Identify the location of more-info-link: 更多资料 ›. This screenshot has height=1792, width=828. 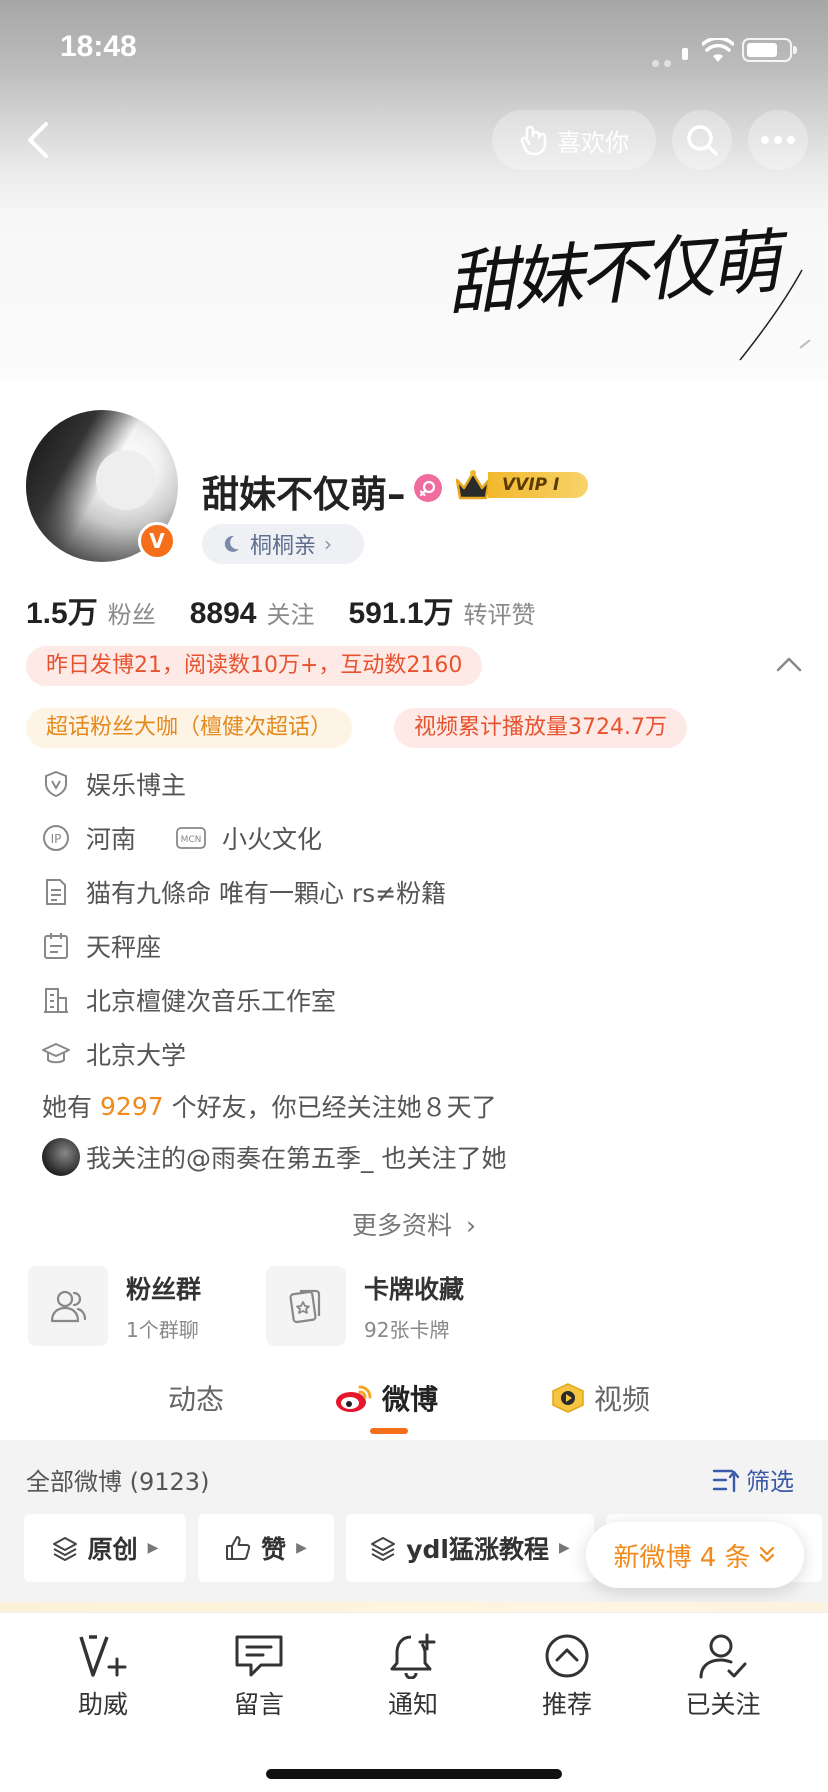
(414, 1224).